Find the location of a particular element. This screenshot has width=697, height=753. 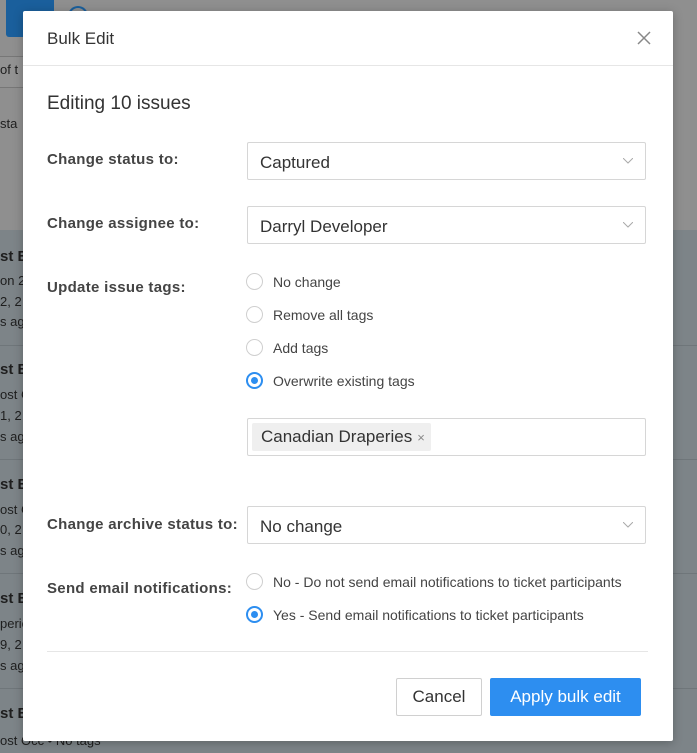

radio-label: Add tags is located at coordinates (301, 348).